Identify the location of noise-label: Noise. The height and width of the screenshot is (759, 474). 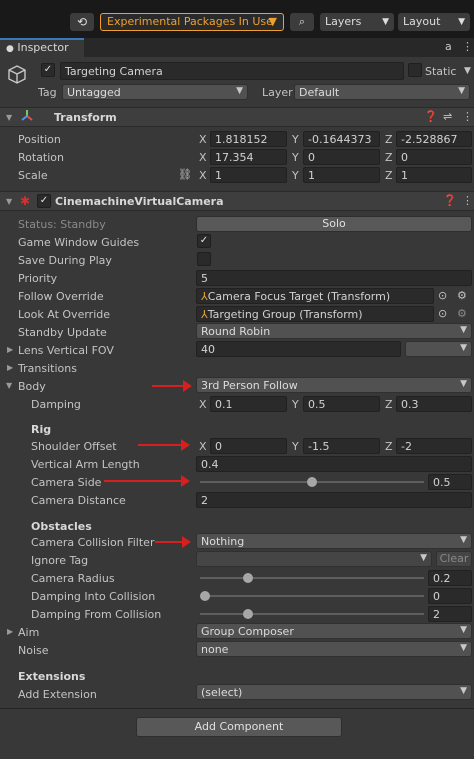
(33, 650).